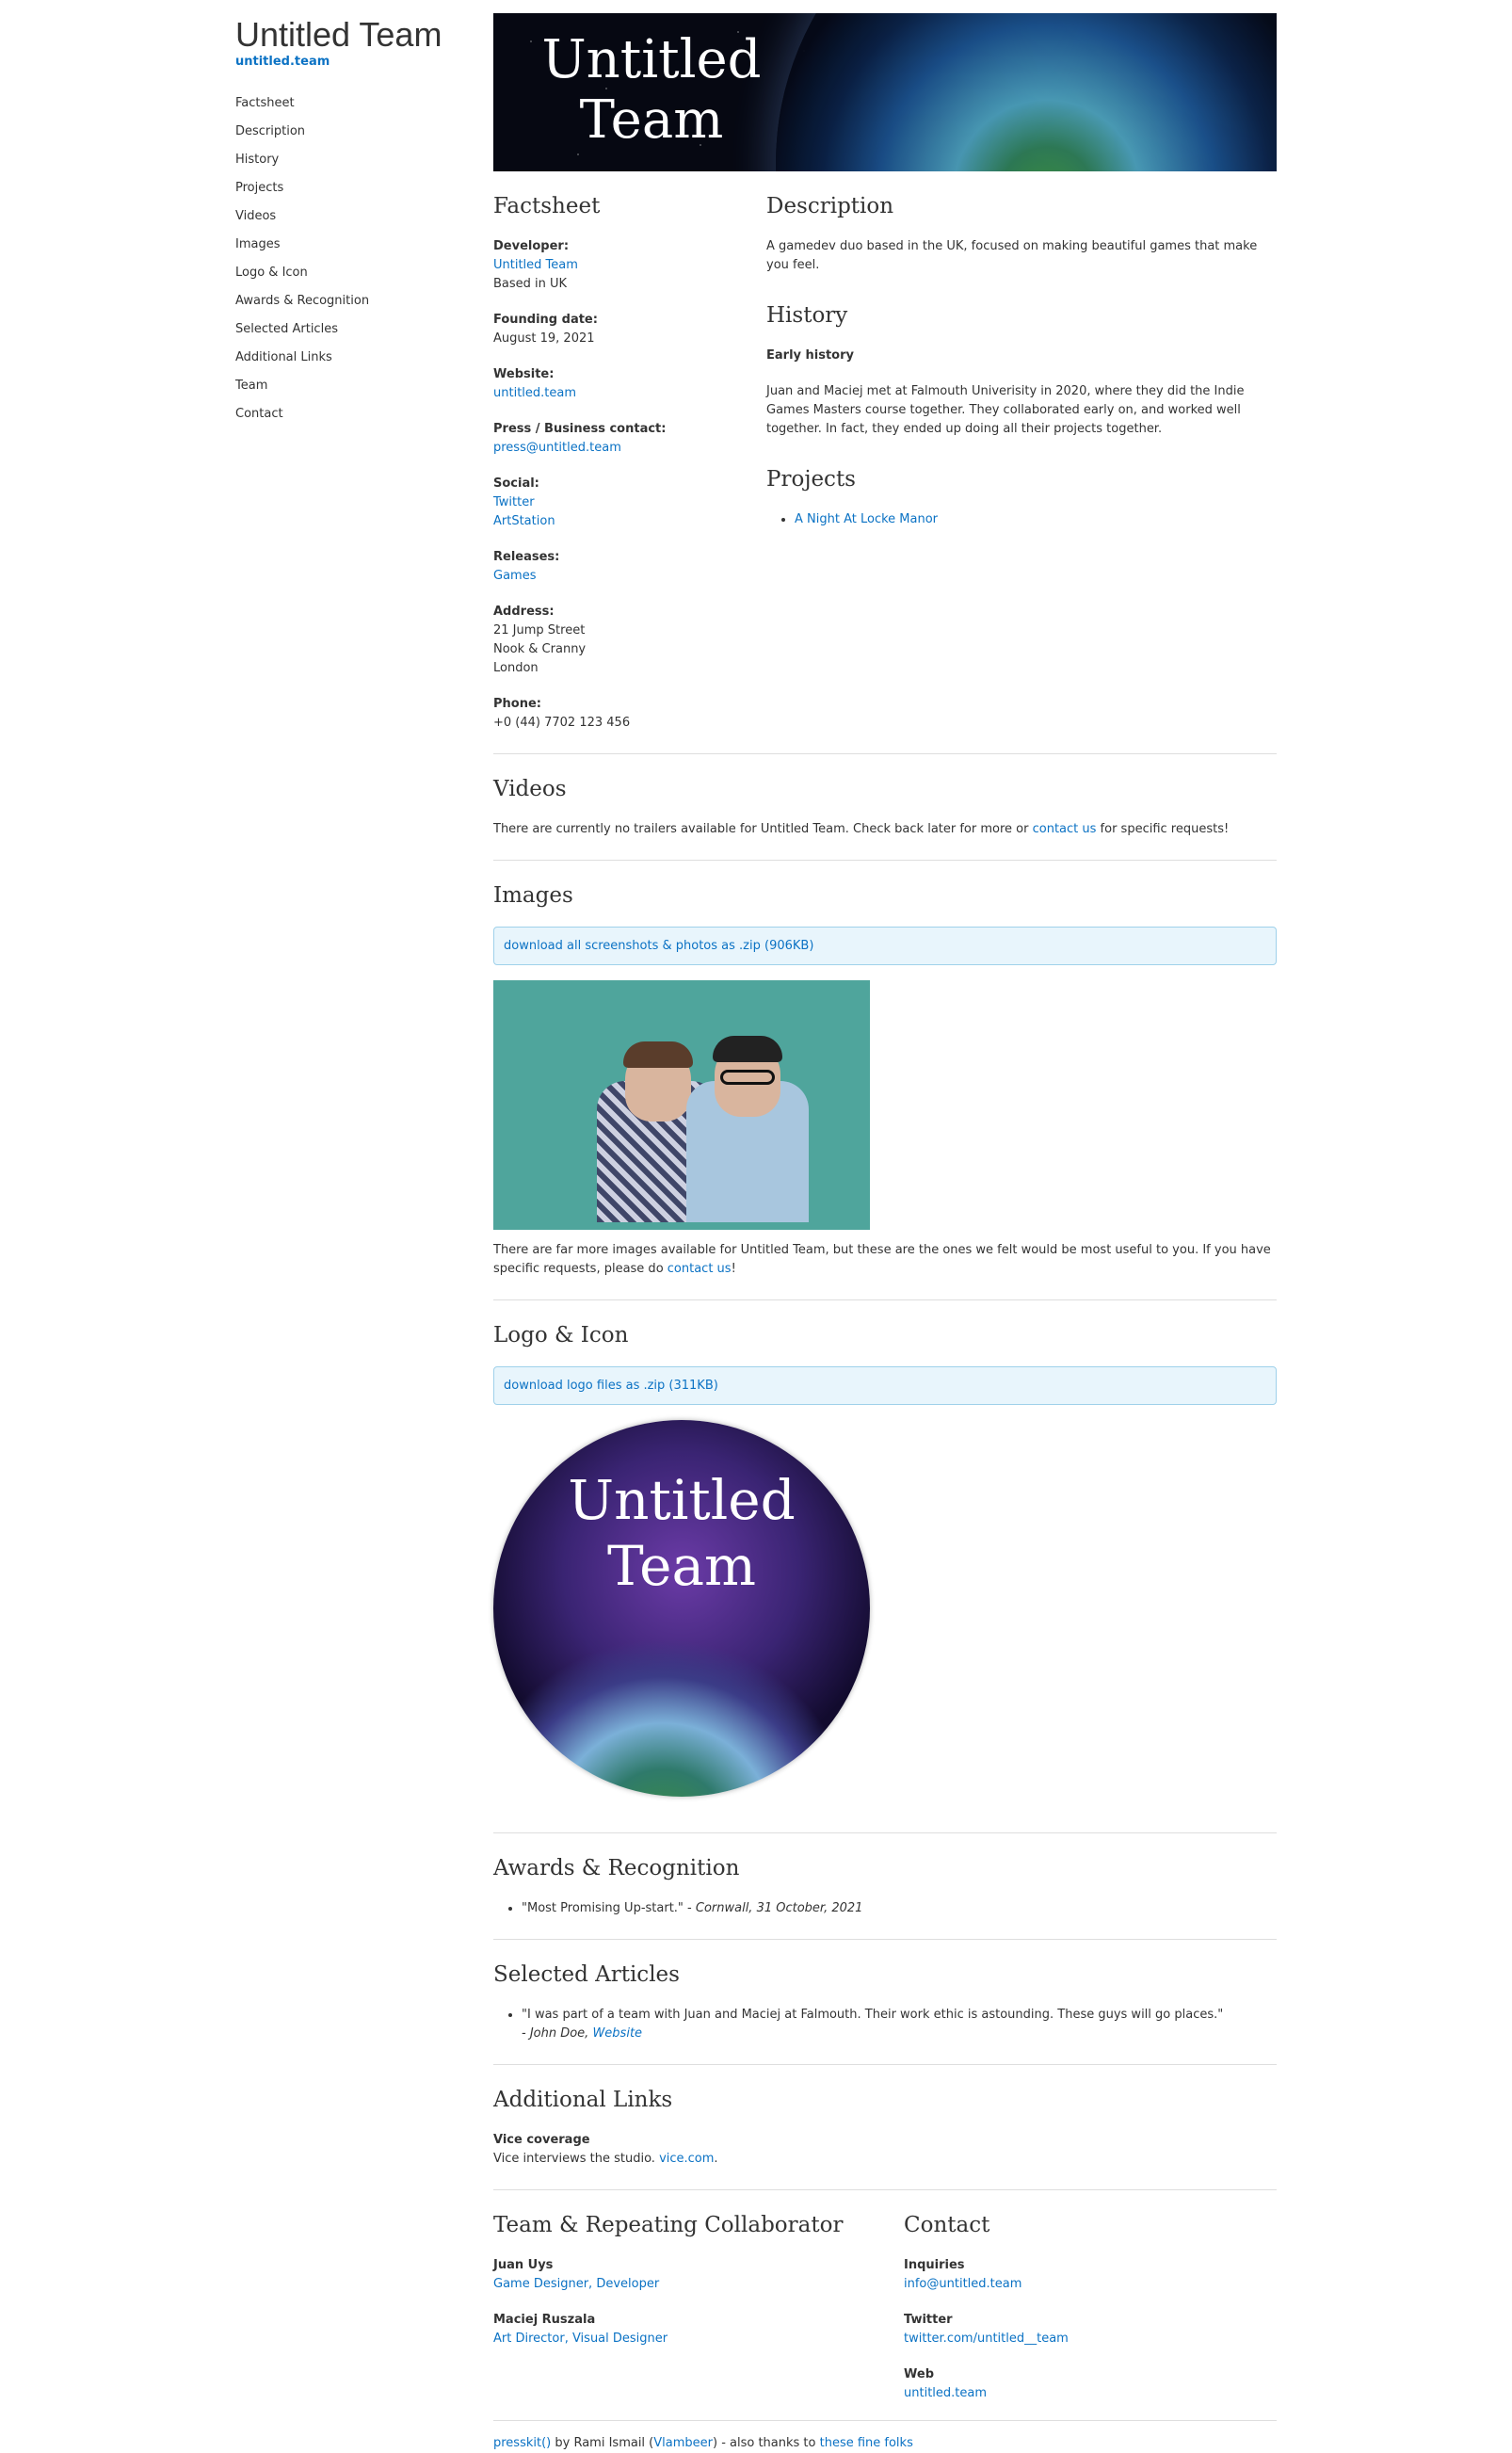 Image resolution: width=1512 pixels, height=2453 pixels. What do you see at coordinates (353, 216) in the screenshot?
I see `nav-videos: Videos` at bounding box center [353, 216].